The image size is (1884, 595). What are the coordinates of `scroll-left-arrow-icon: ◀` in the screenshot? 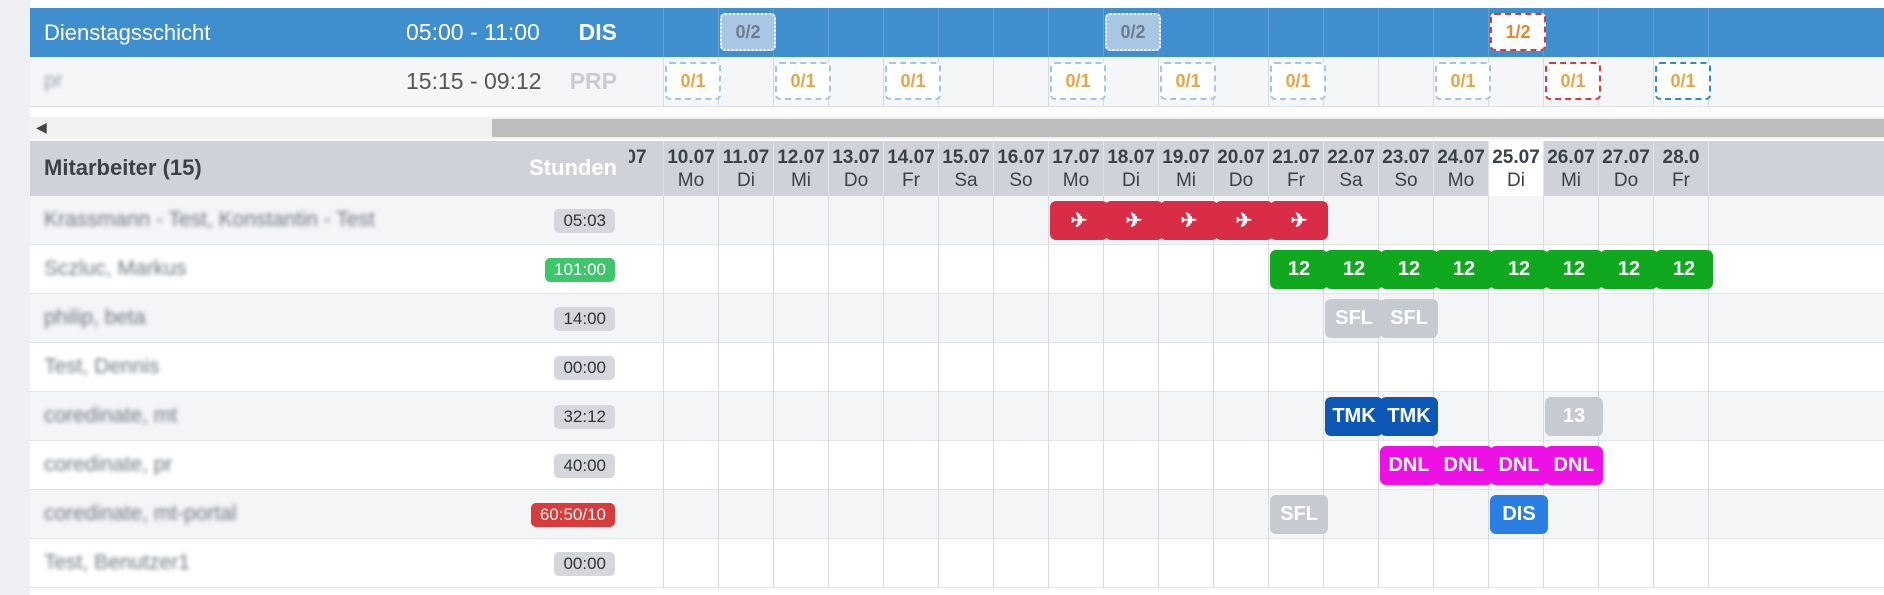 It's located at (41, 127).